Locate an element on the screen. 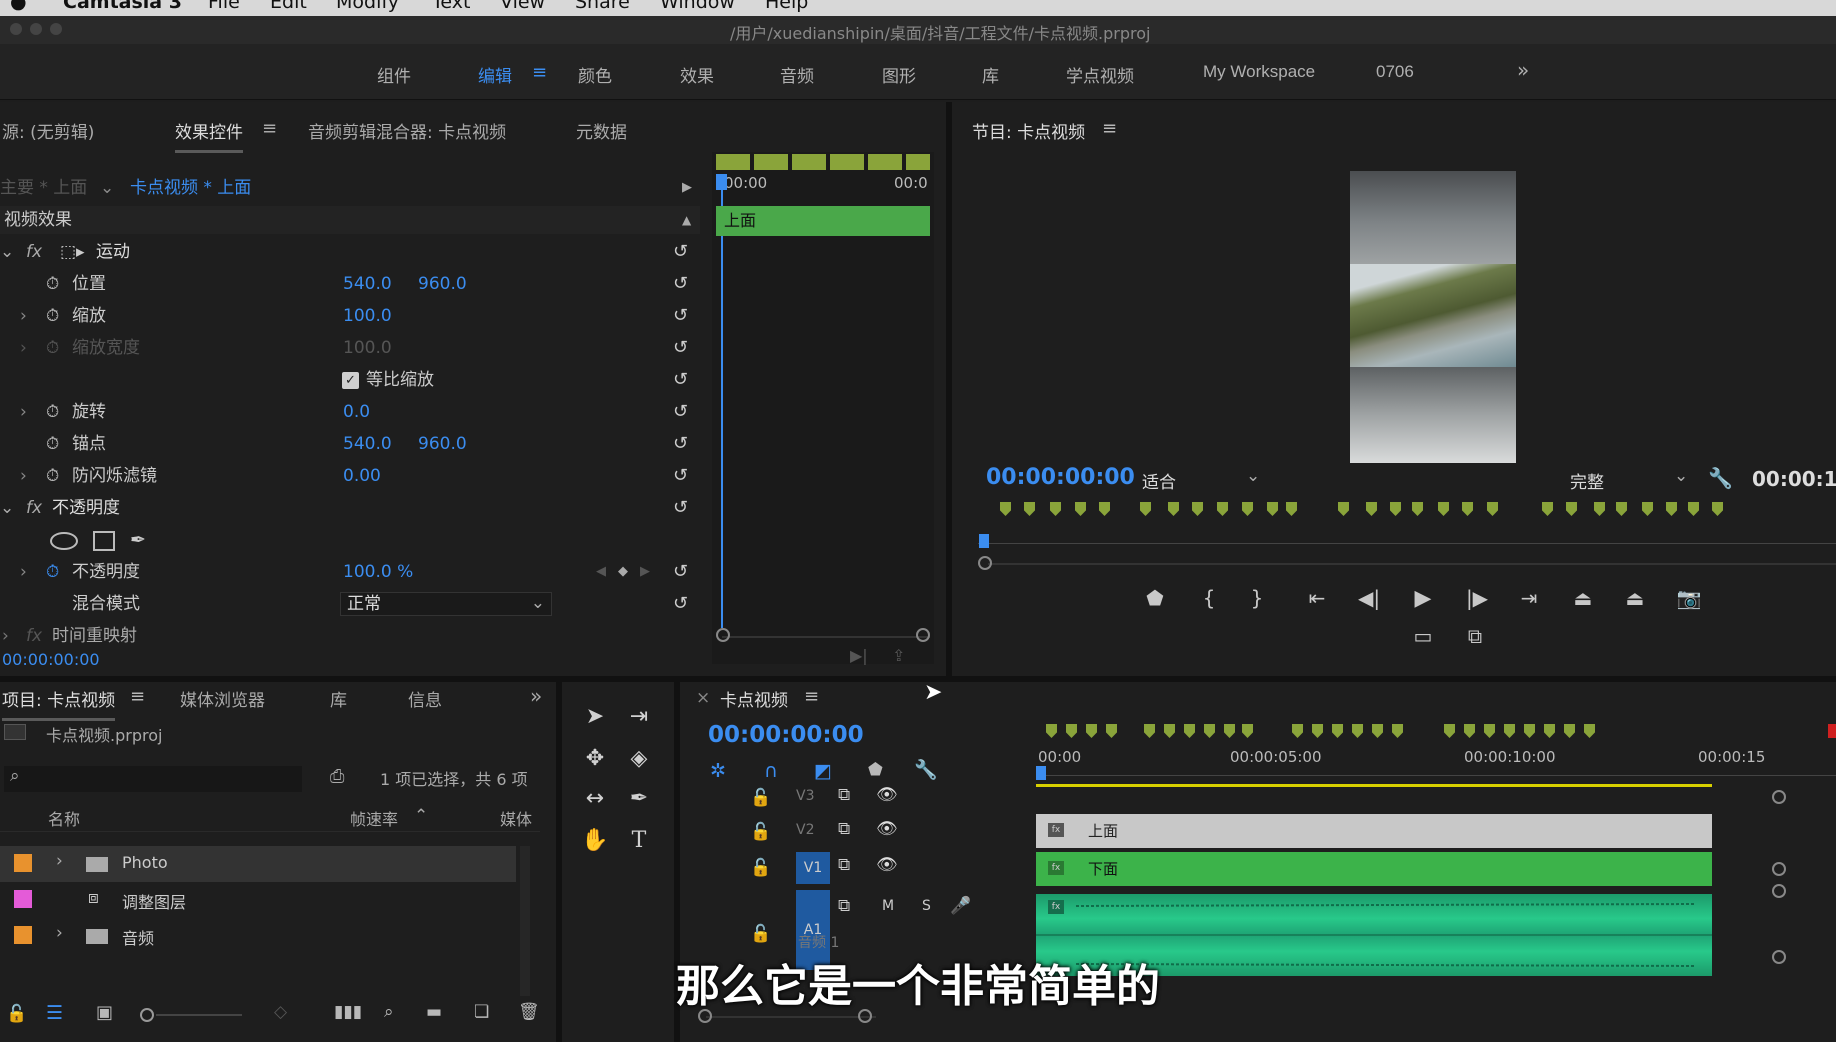  new-bin-icon: ▬ is located at coordinates (434, 1012).